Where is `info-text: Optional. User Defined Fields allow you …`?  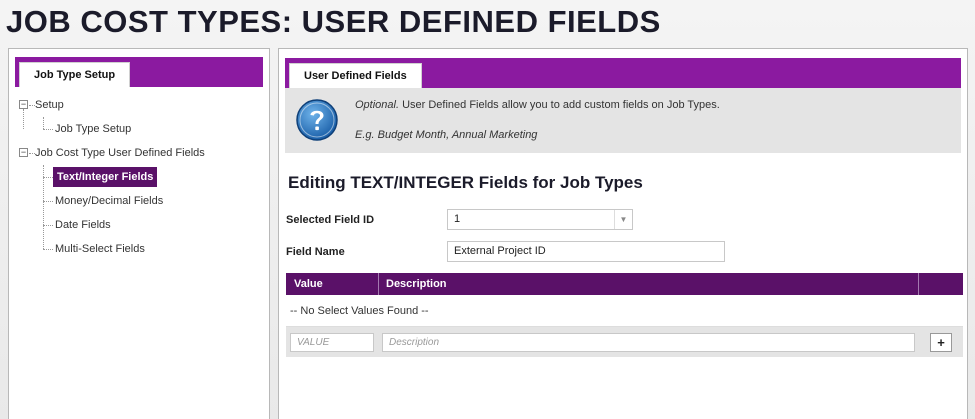
info-text: Optional. User Defined Fields allow you … is located at coordinates (537, 105).